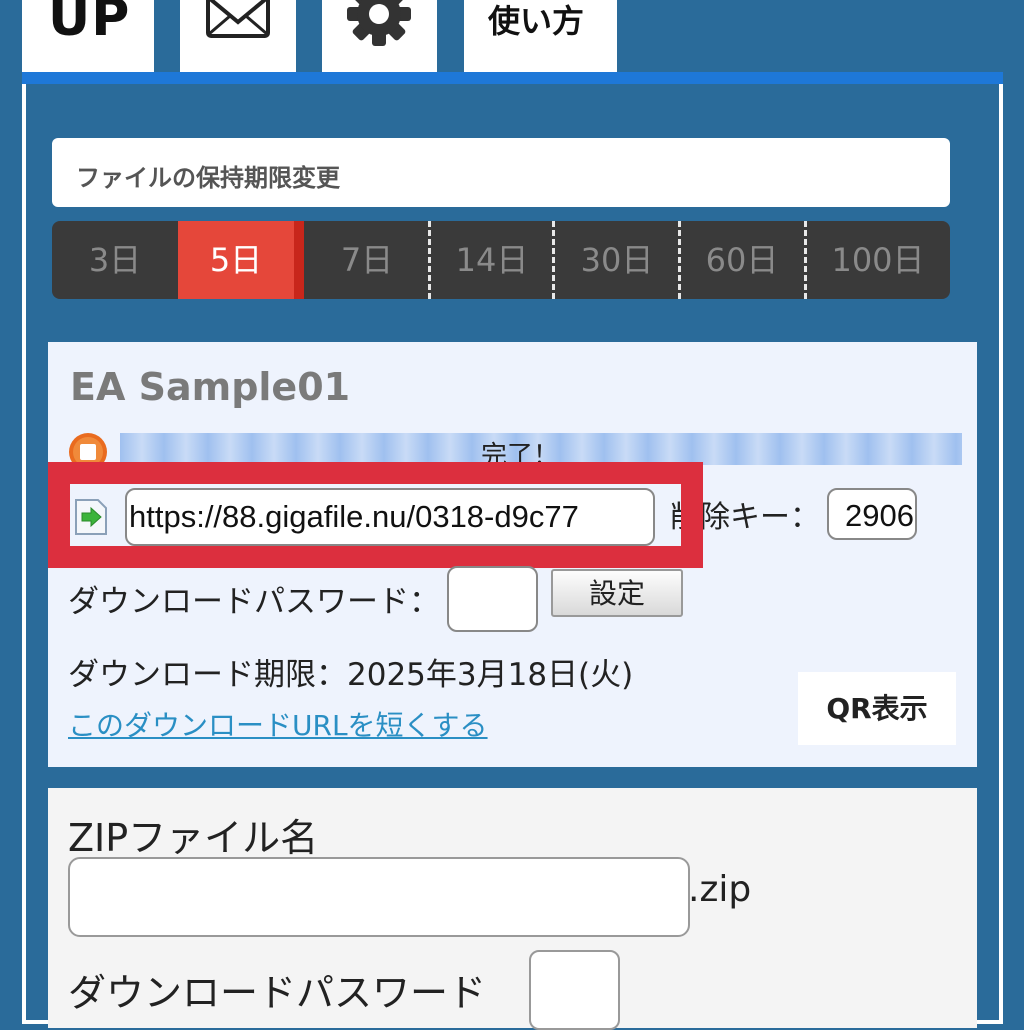 The height and width of the screenshot is (1030, 1024). I want to click on tab-howto: 使い方, so click(540, 36).